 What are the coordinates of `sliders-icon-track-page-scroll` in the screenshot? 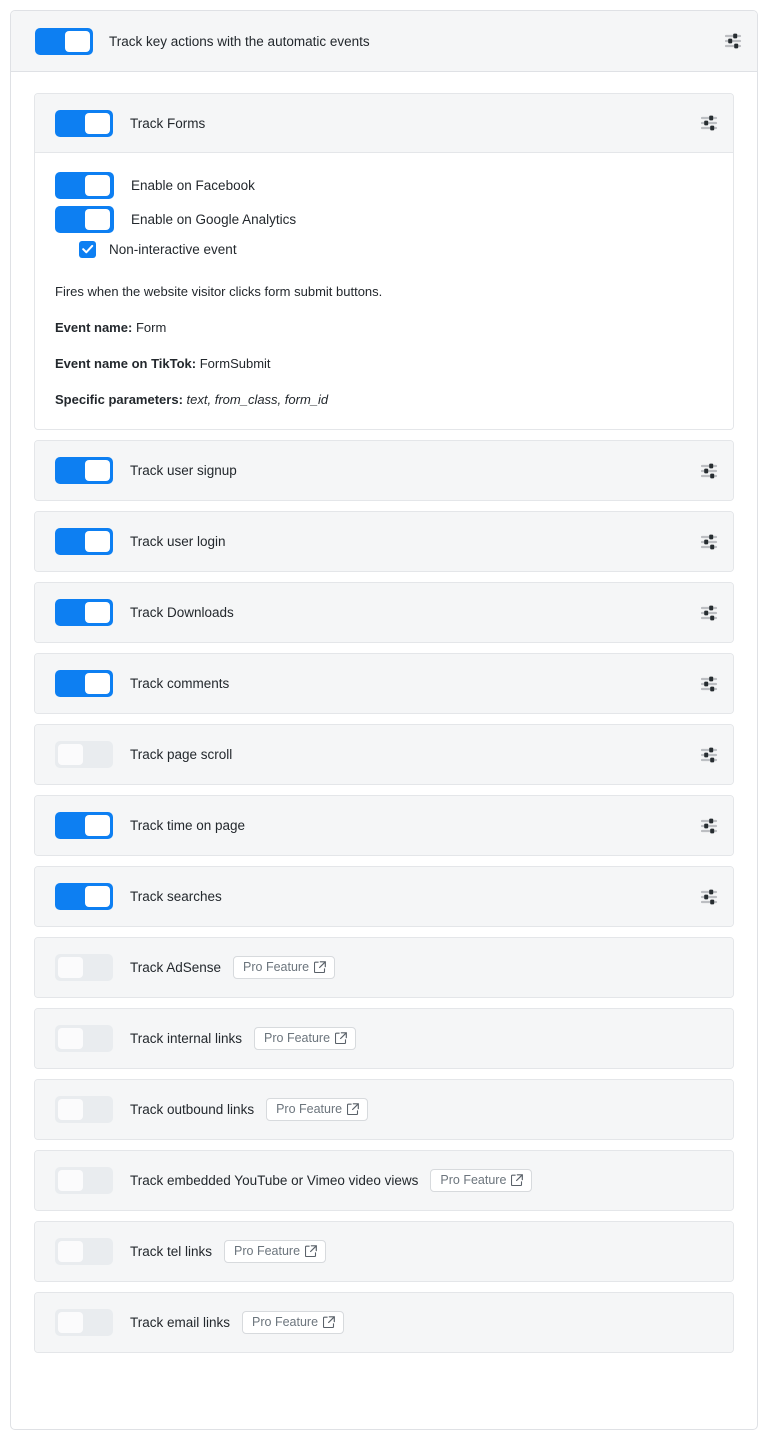 It's located at (709, 755).